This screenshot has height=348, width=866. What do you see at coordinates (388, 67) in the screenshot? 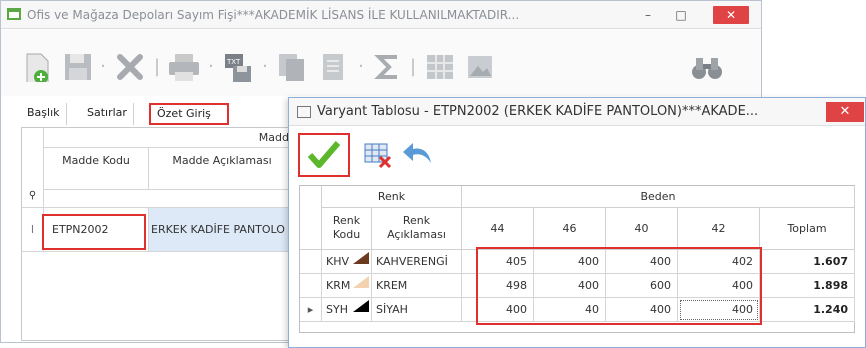
I see `sum-icon` at bounding box center [388, 67].